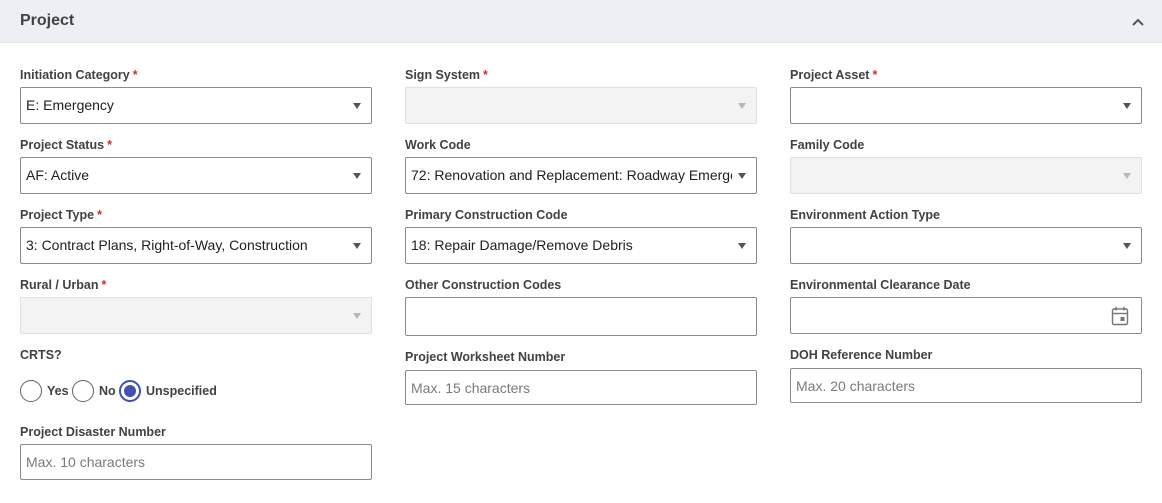  What do you see at coordinates (196, 175) in the screenshot?
I see `project-status-select: AF: Active` at bounding box center [196, 175].